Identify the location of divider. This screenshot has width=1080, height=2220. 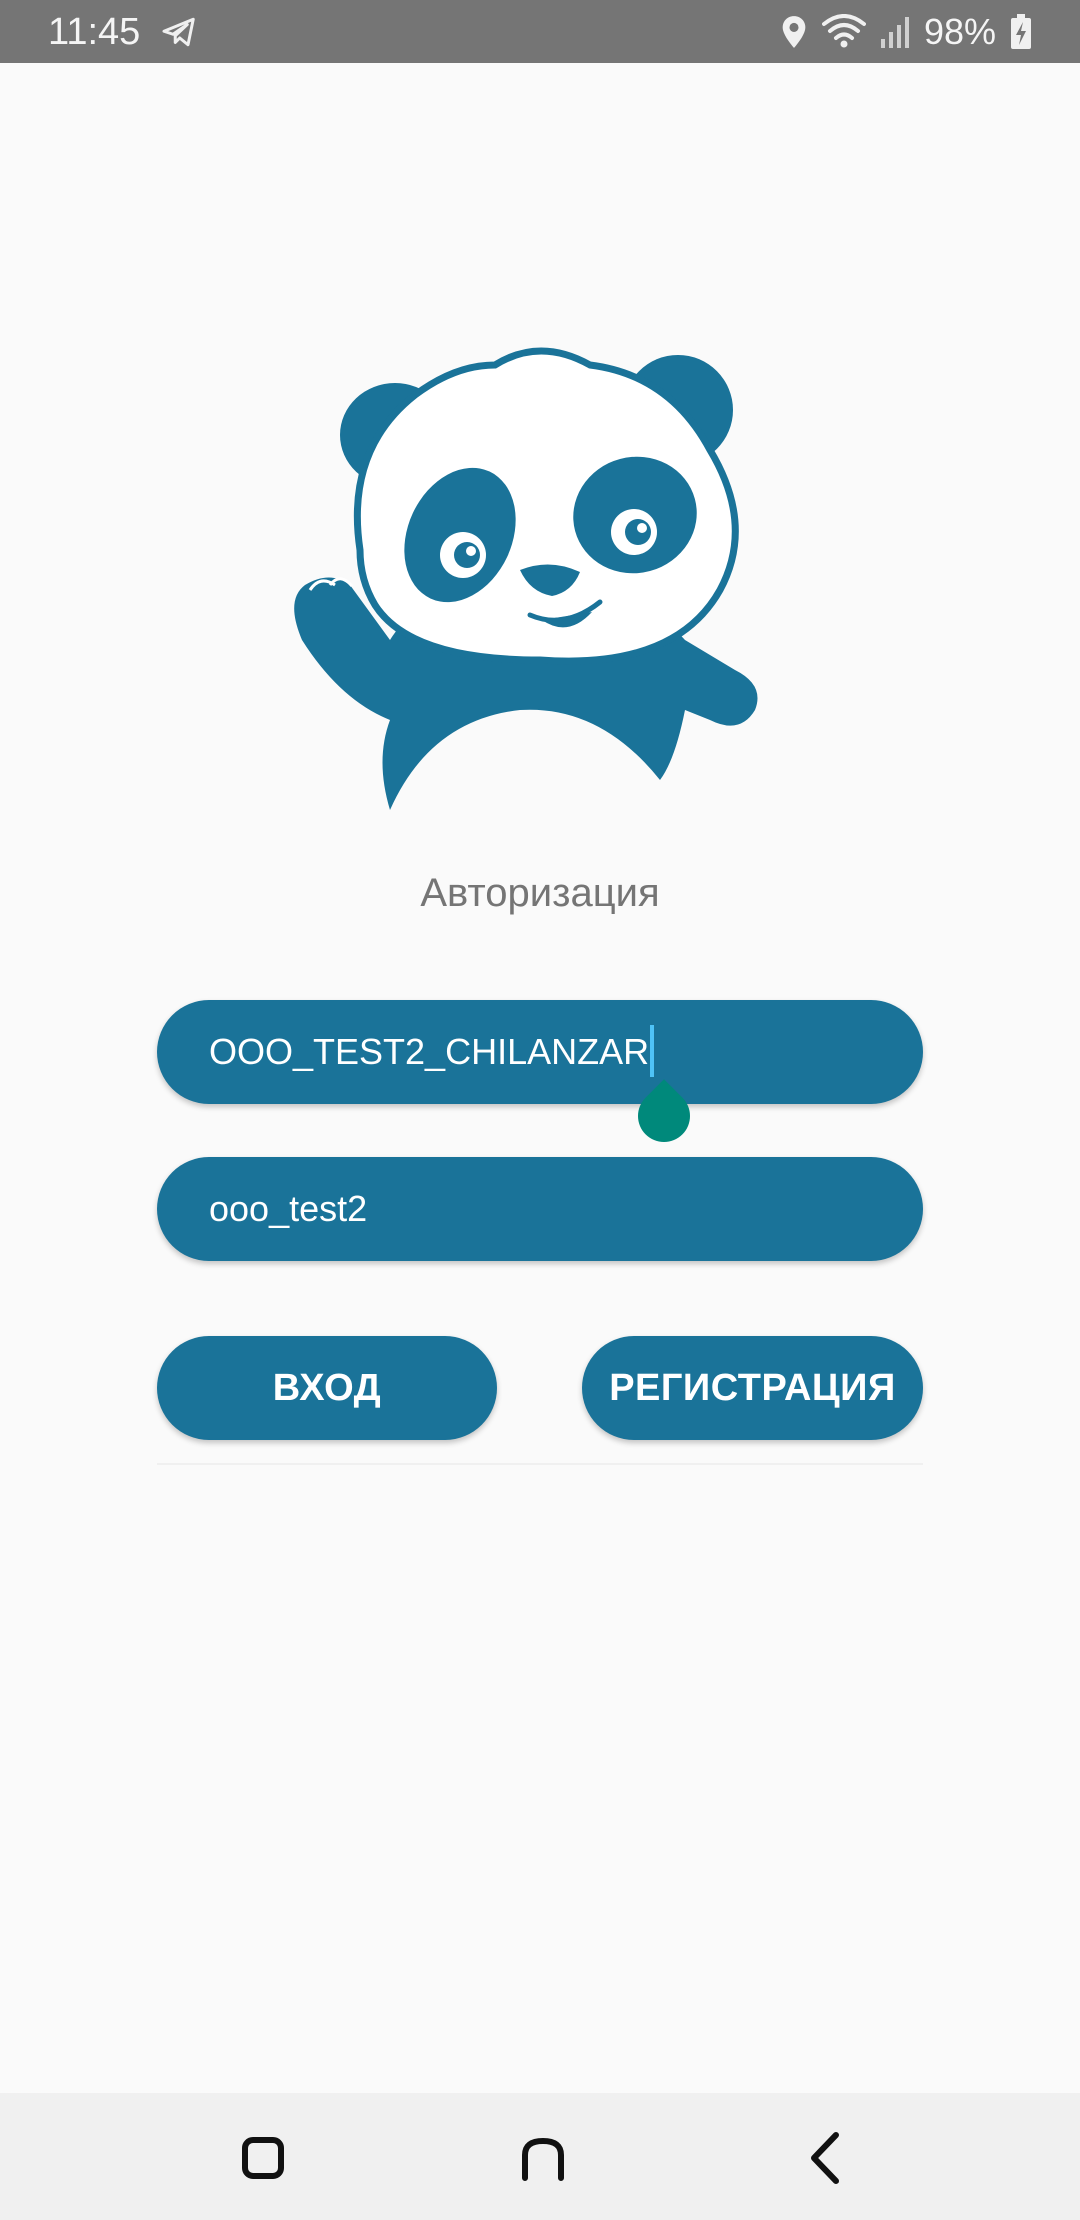
(540, 1464).